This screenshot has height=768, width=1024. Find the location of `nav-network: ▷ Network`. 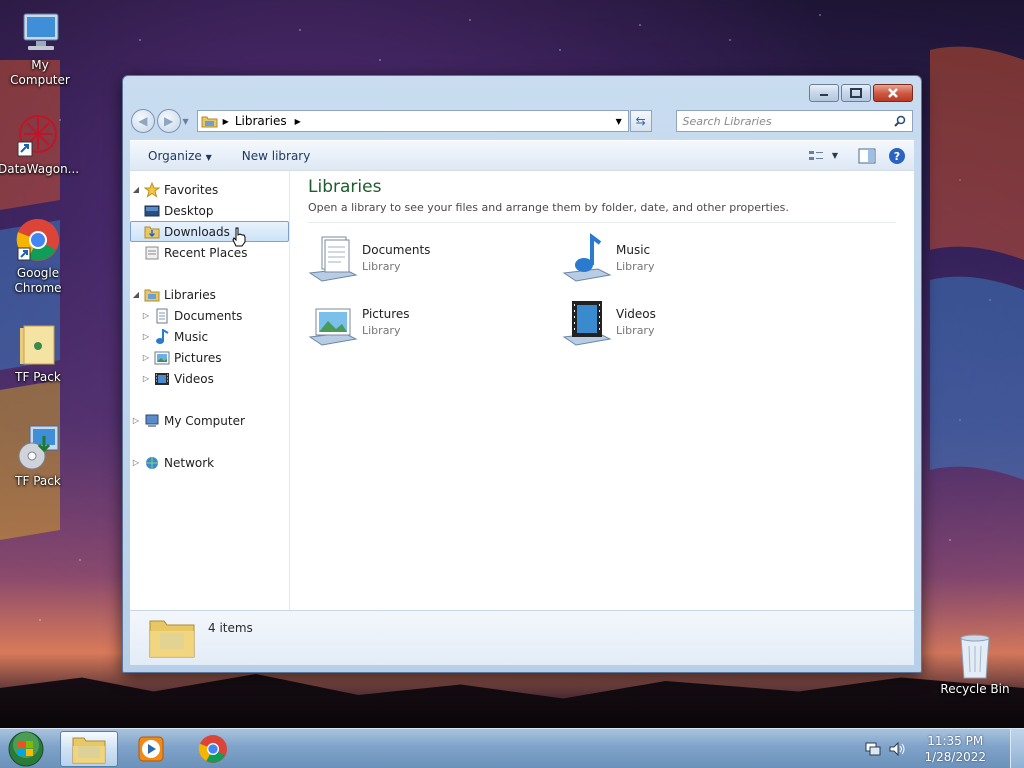

nav-network: ▷ Network is located at coordinates (209, 462).